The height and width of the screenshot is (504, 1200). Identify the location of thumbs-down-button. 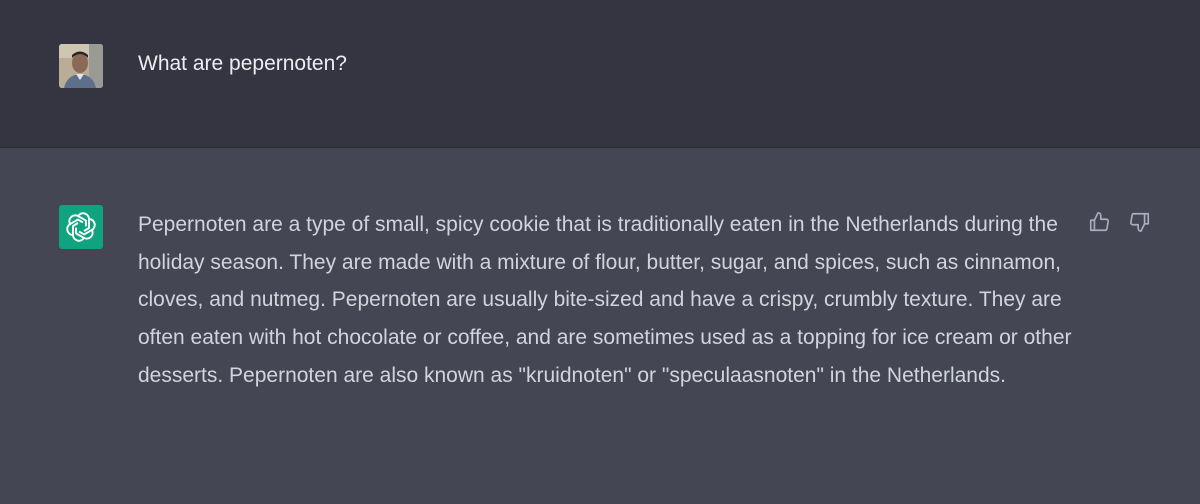
(1140, 222).